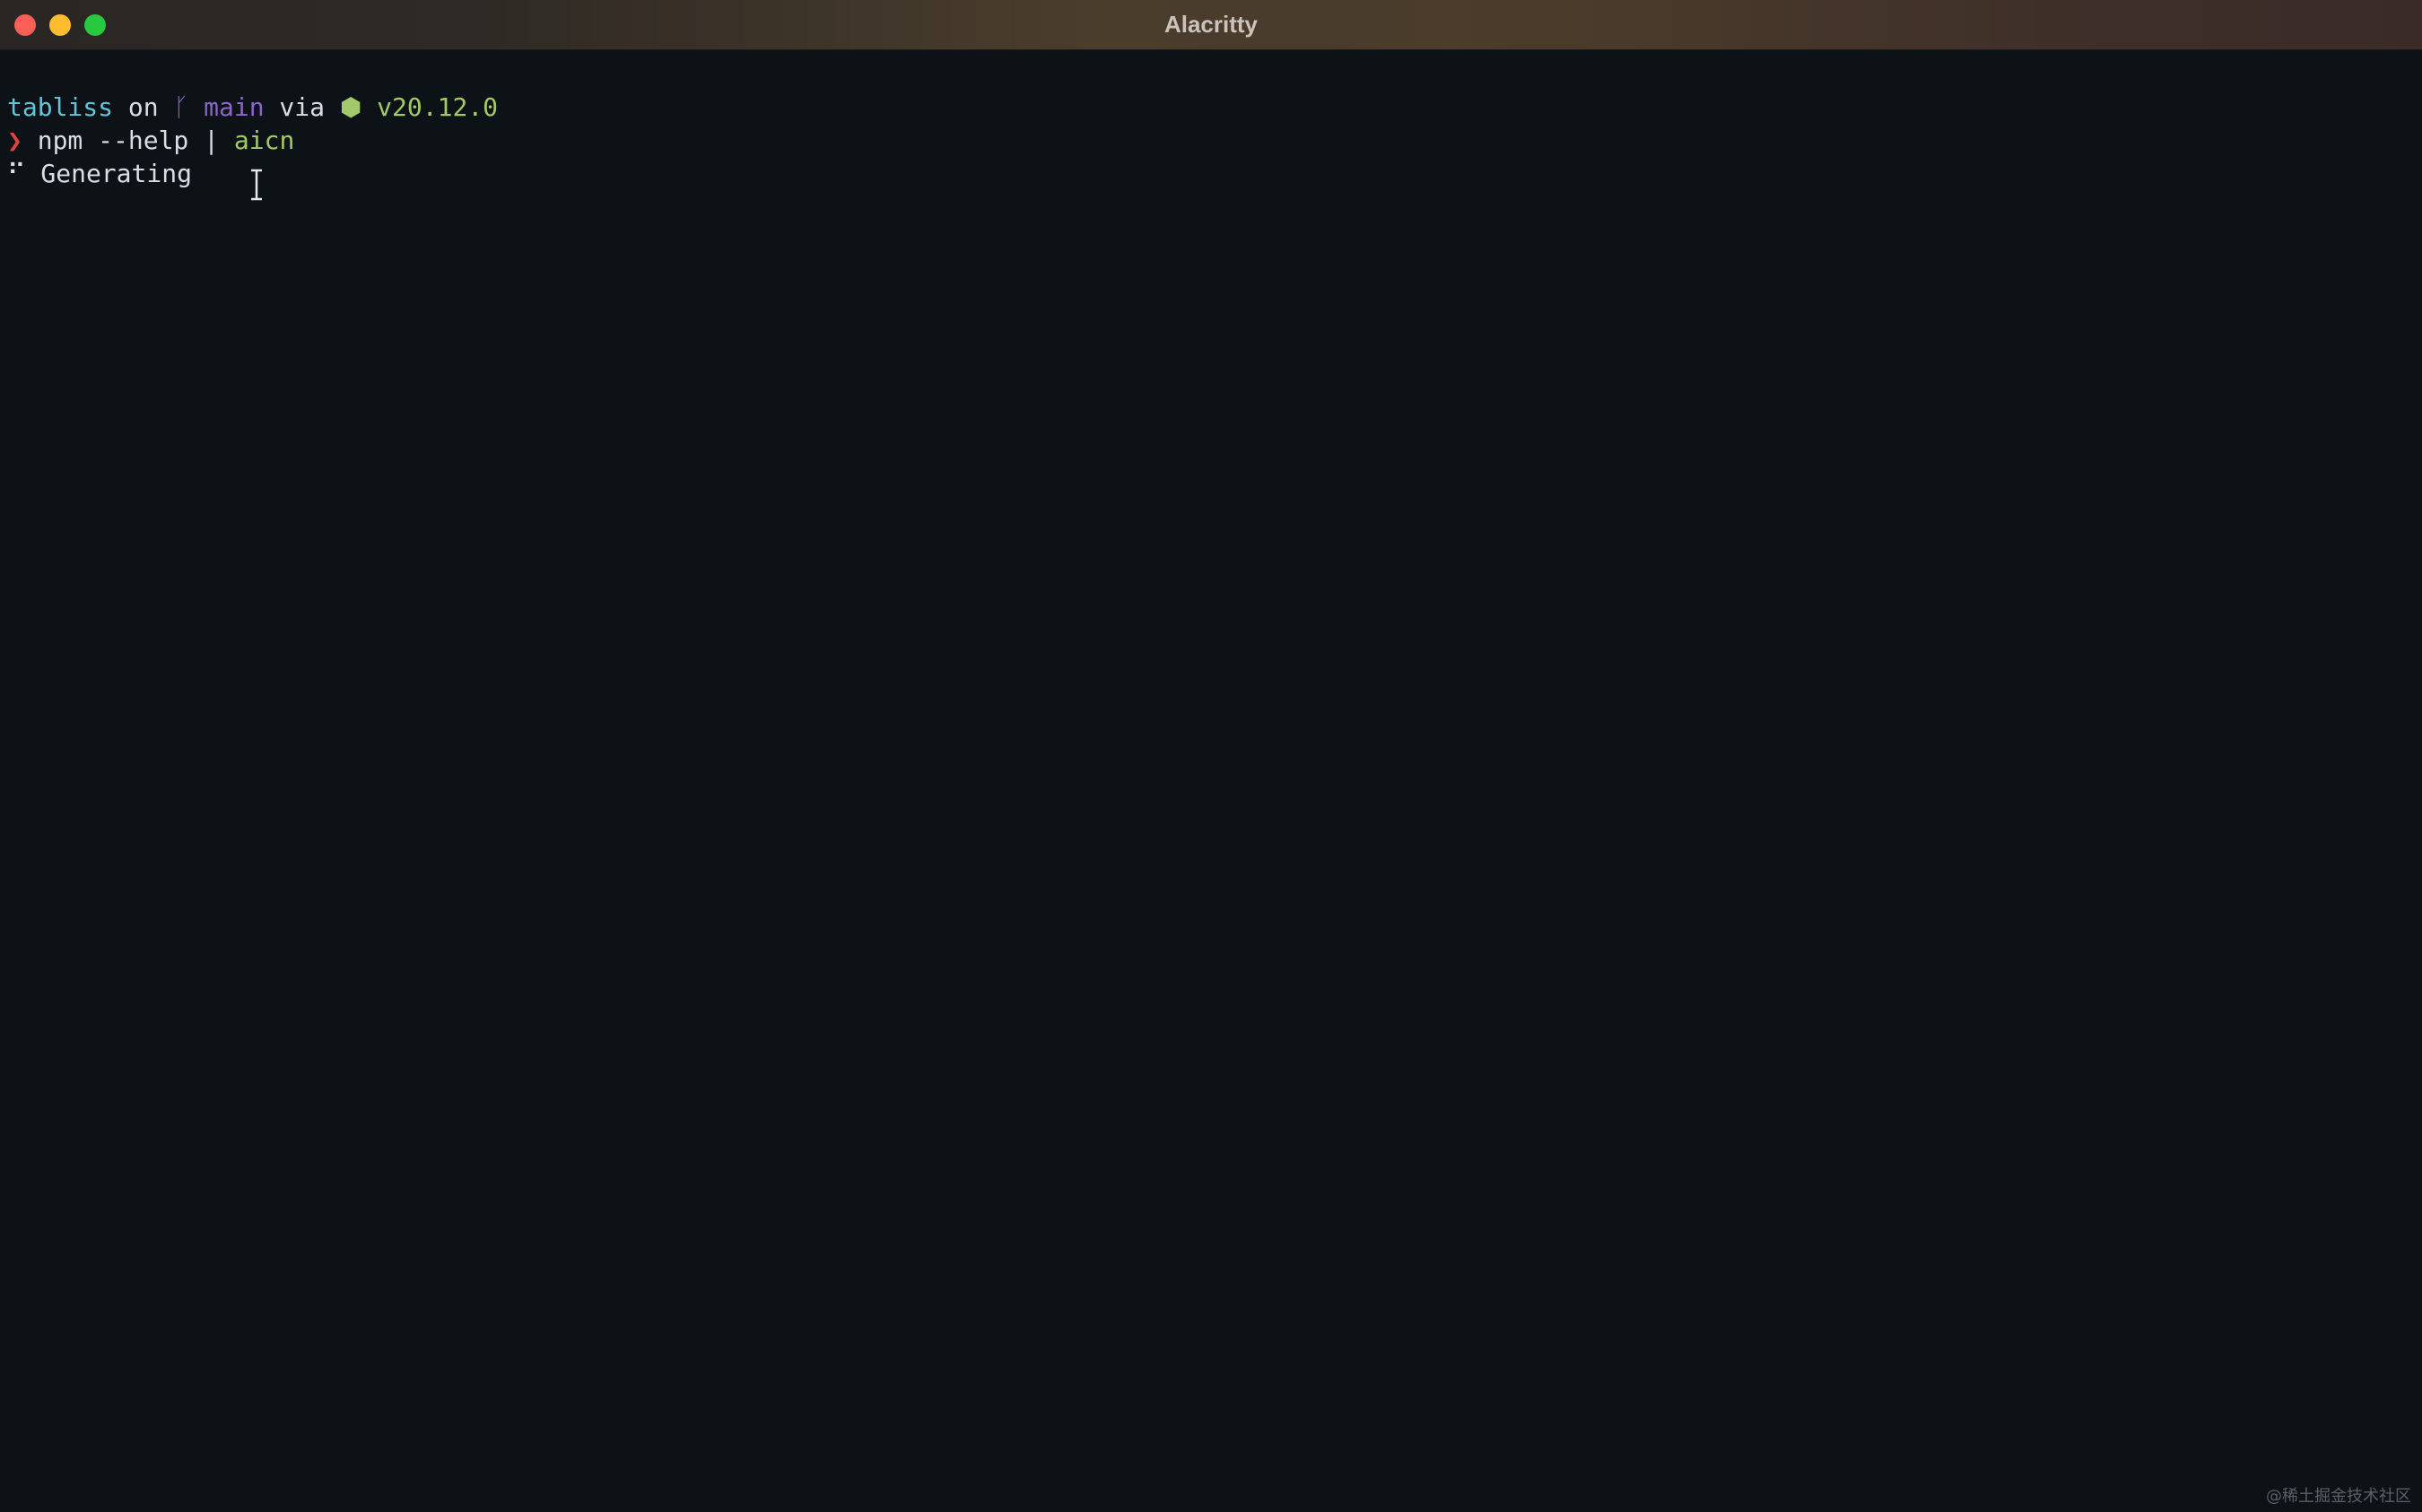 Image resolution: width=2422 pixels, height=1512 pixels. I want to click on pipe-target: aicn, so click(264, 141).